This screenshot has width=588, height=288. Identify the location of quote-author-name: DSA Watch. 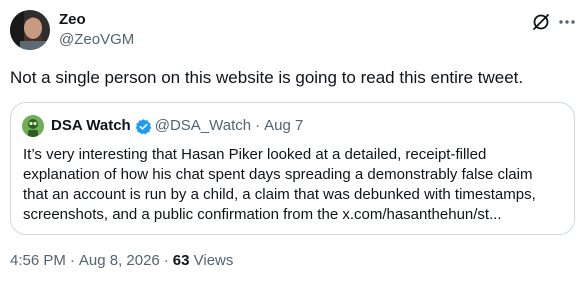
(91, 126).